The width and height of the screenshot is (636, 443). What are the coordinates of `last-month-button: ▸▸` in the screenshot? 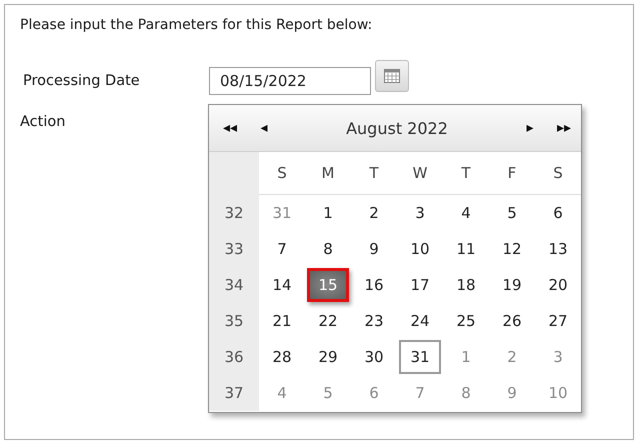 It's located at (564, 128).